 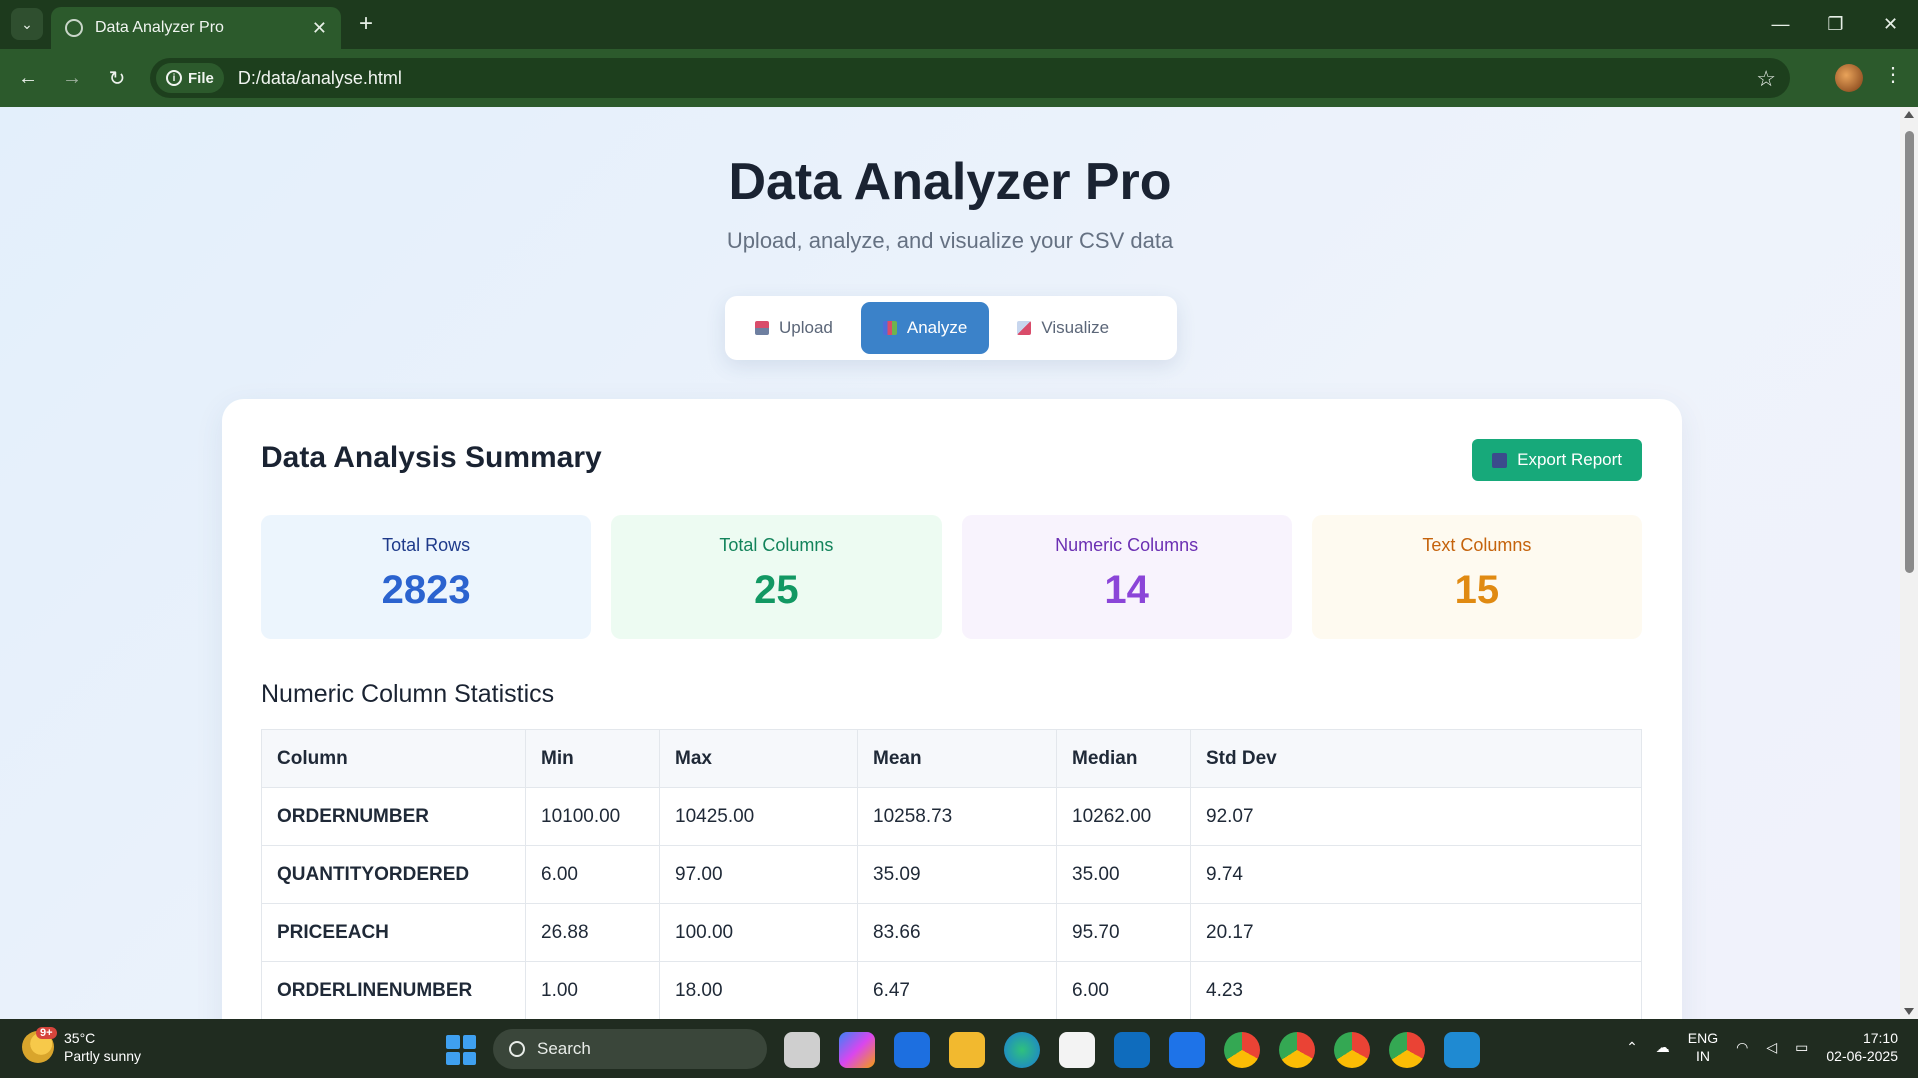 I want to click on export-report-button: Export Report, so click(x=1557, y=460).